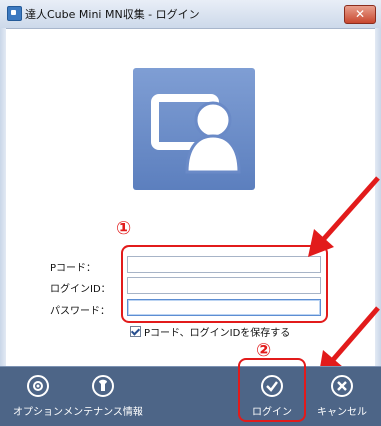 The image size is (381, 426). I want to click on save-credentials-checkbox, so click(135, 331).